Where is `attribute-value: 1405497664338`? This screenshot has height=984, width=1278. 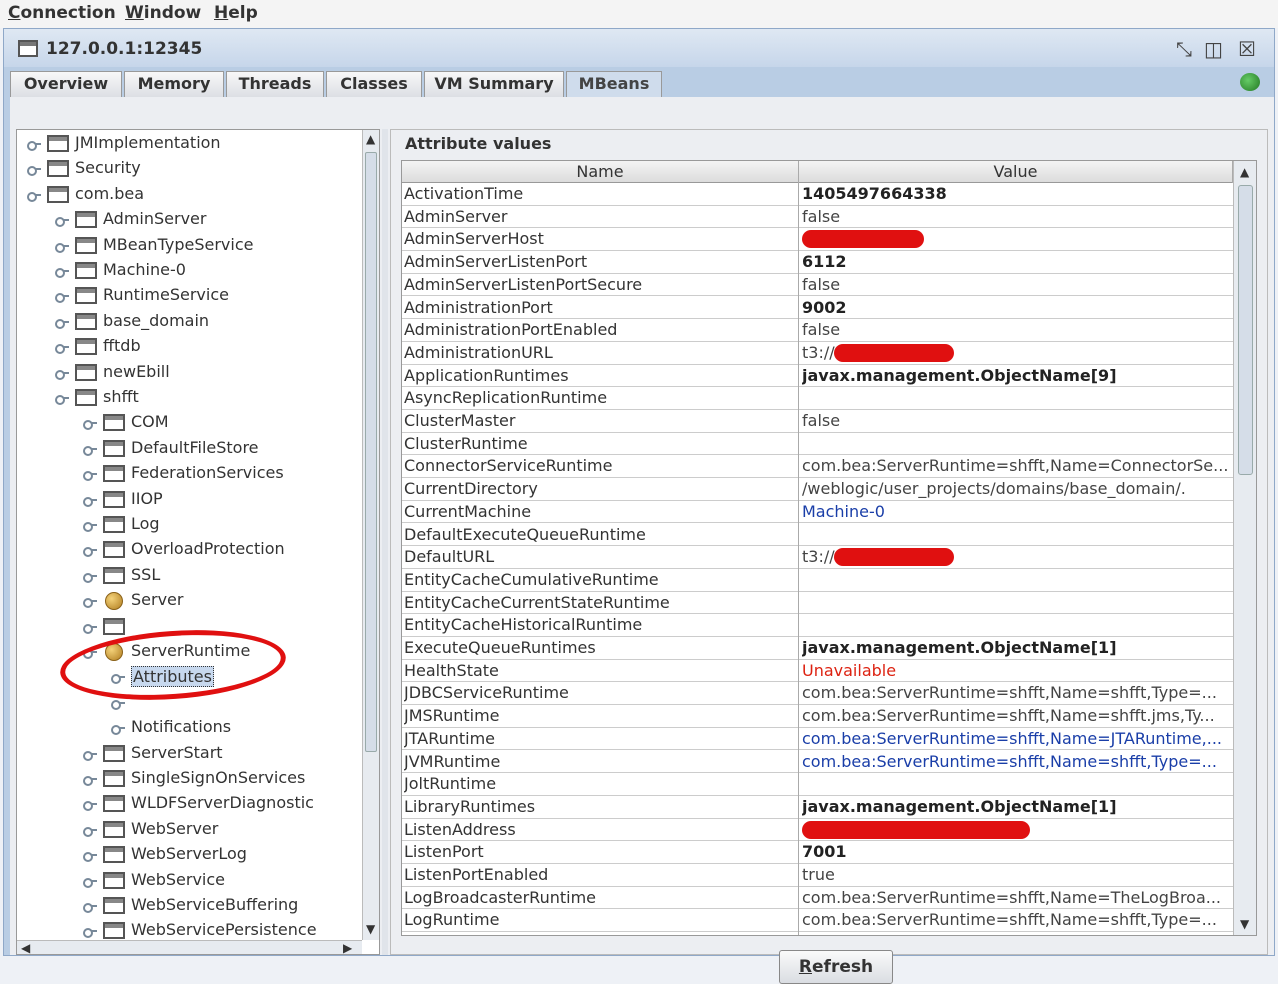 attribute-value: 1405497664338 is located at coordinates (874, 193).